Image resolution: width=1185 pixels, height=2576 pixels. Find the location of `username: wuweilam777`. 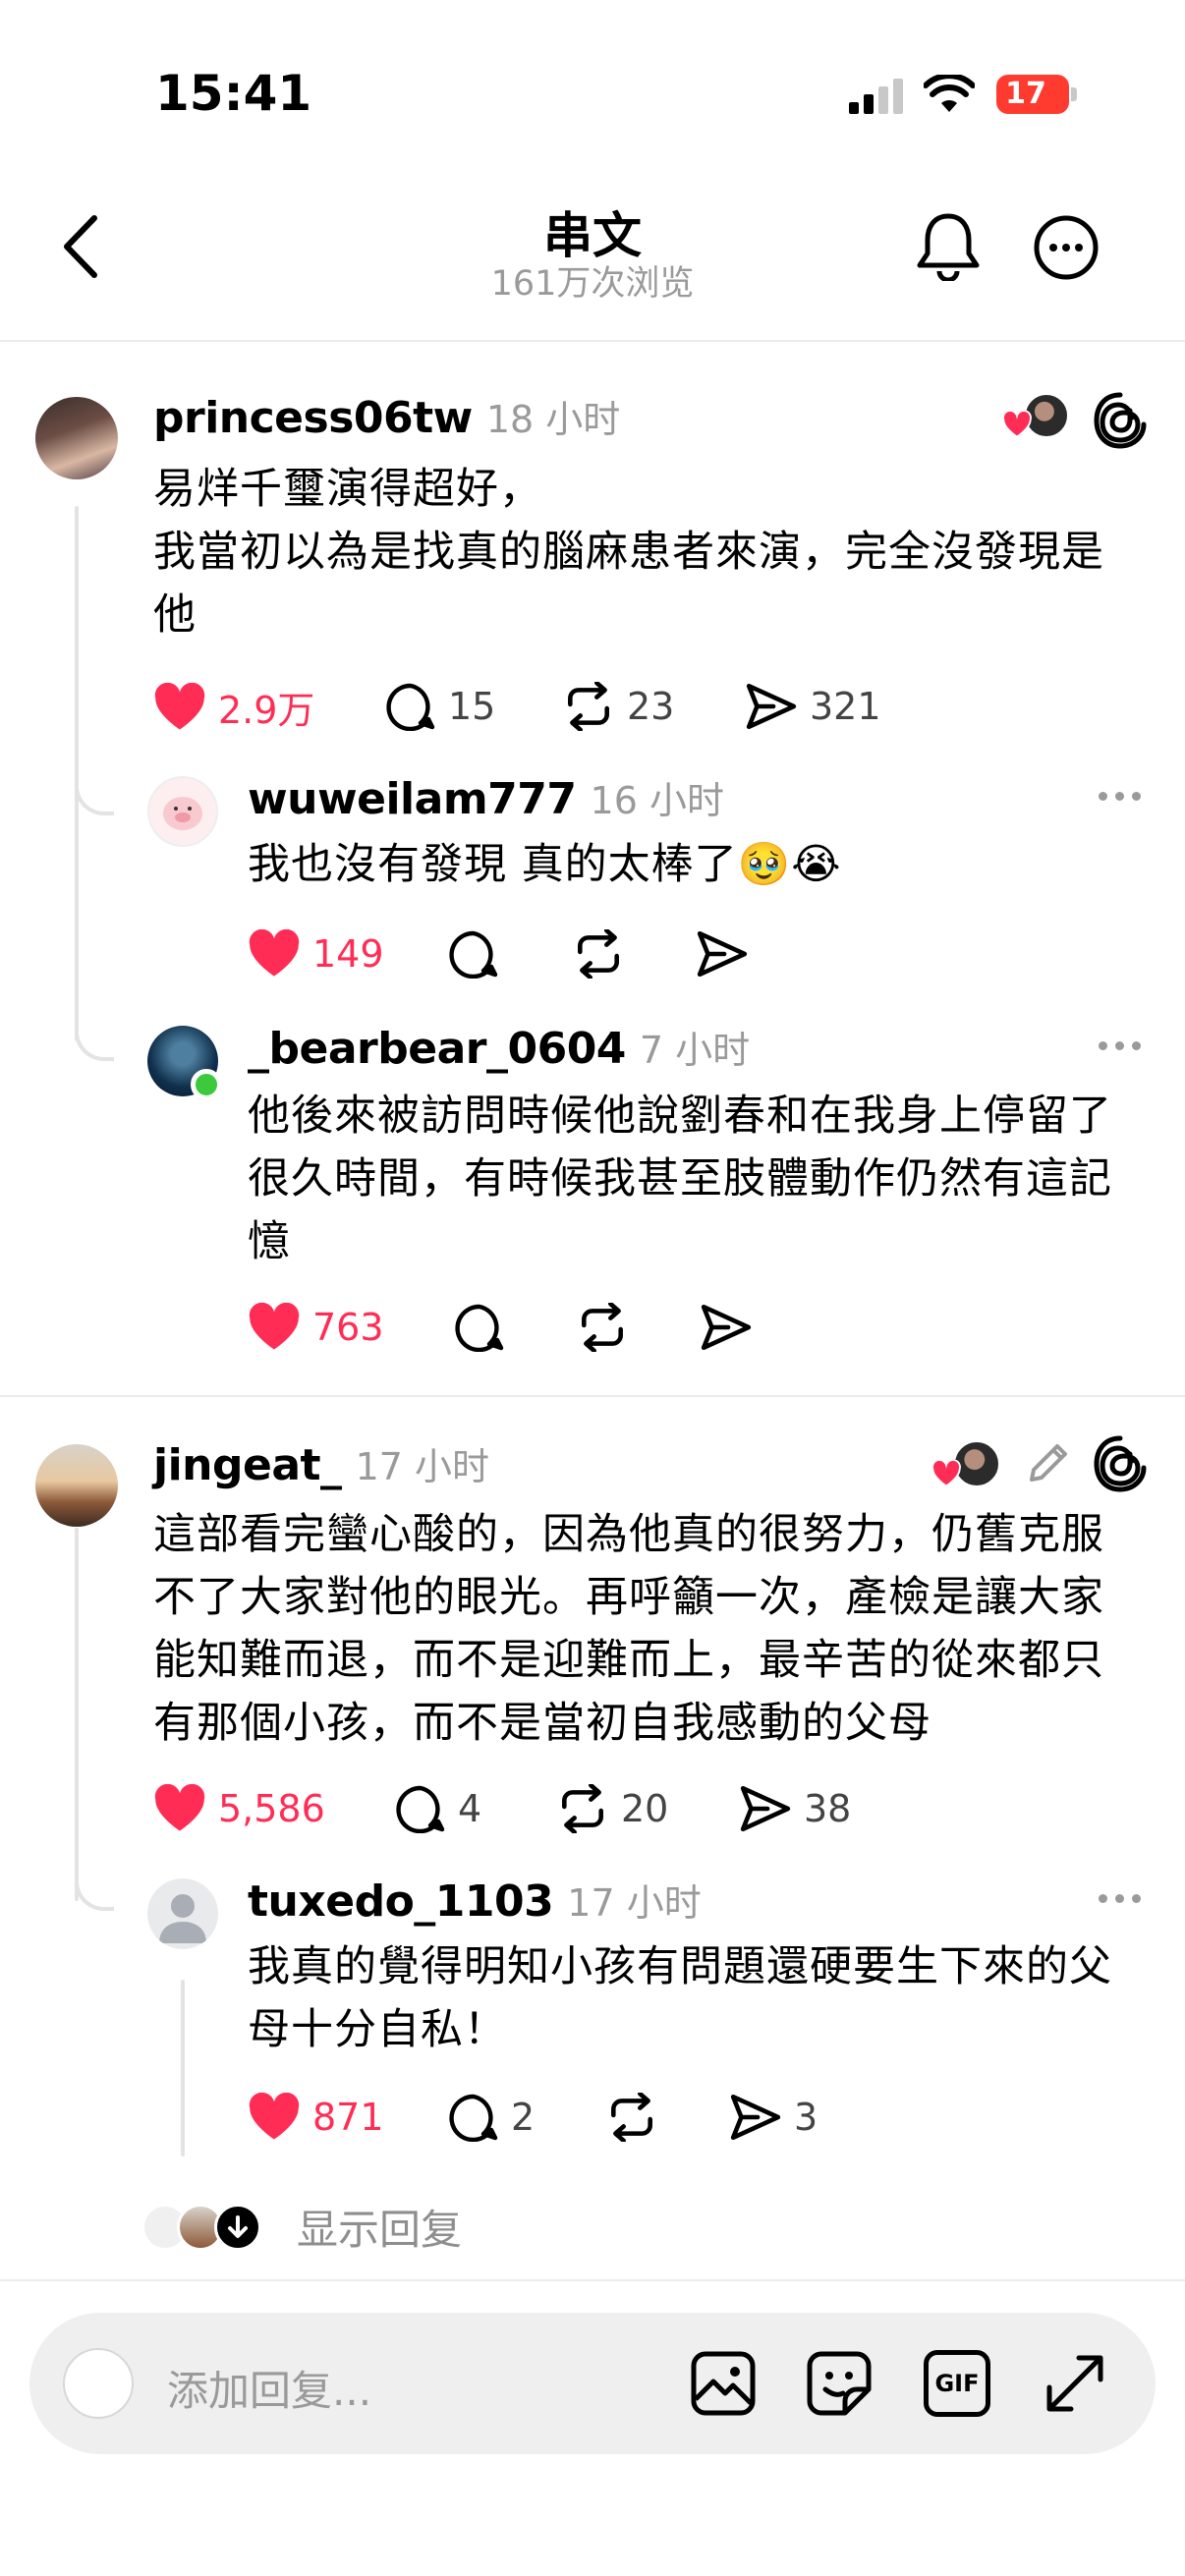

username: wuweilam777 is located at coordinates (413, 799).